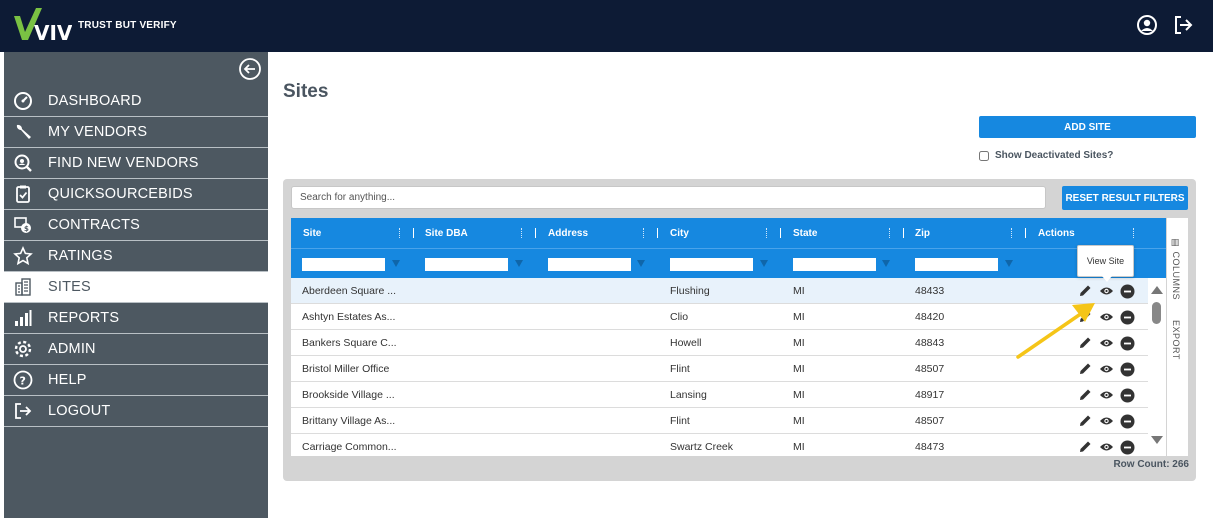 Image resolution: width=1213 pixels, height=518 pixels. I want to click on sidebar-item-label: FIND NEW VENDORS, so click(123, 163).